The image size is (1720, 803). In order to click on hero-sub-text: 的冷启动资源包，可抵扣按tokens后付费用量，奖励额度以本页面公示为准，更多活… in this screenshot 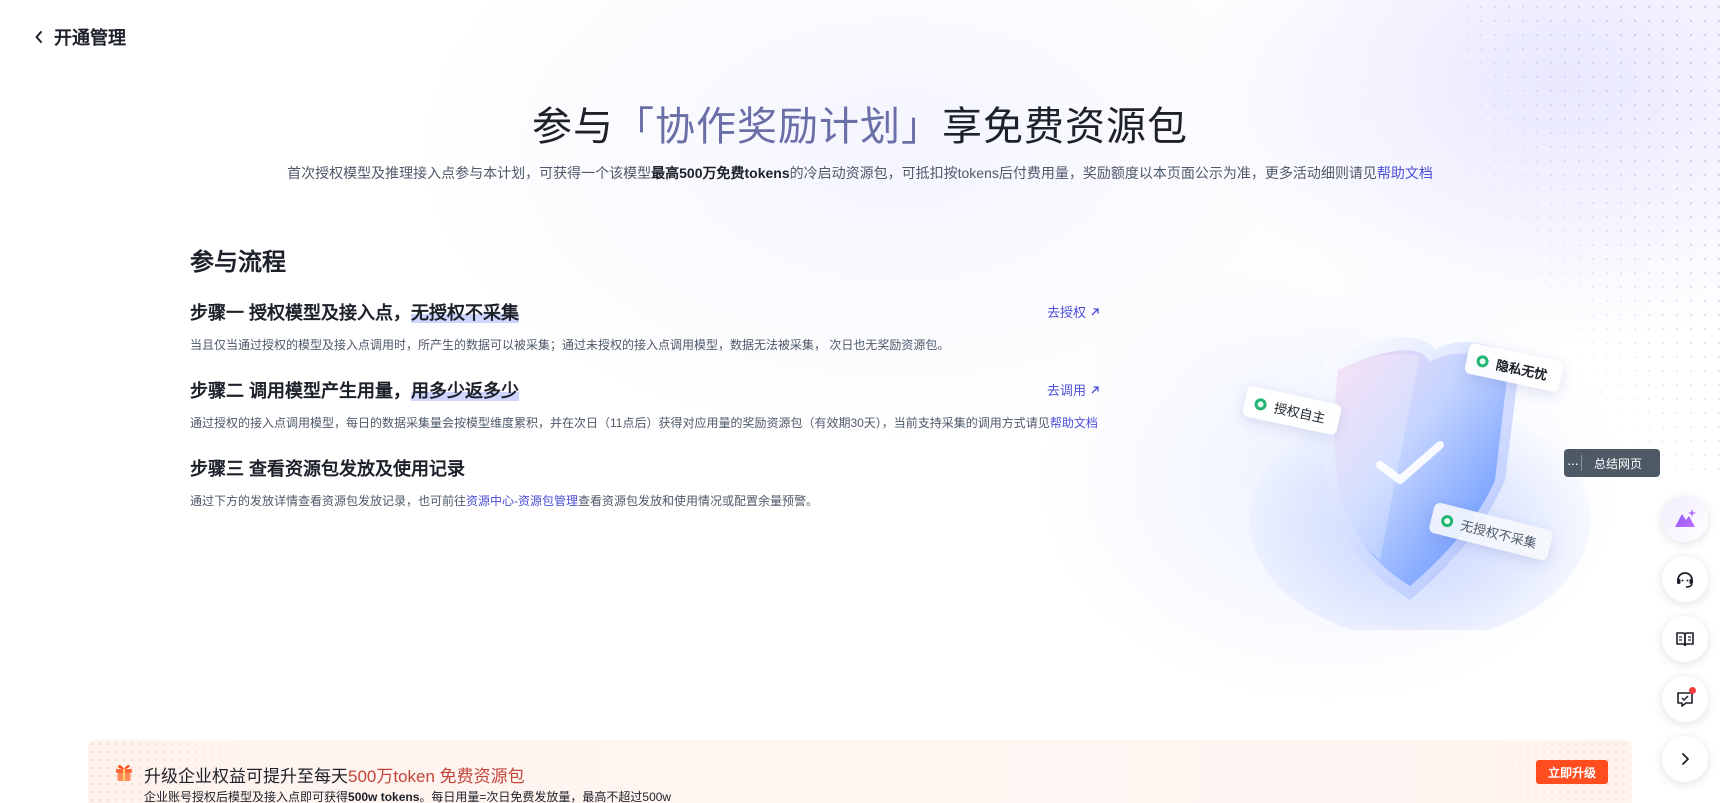, I will do `click(1083, 173)`.